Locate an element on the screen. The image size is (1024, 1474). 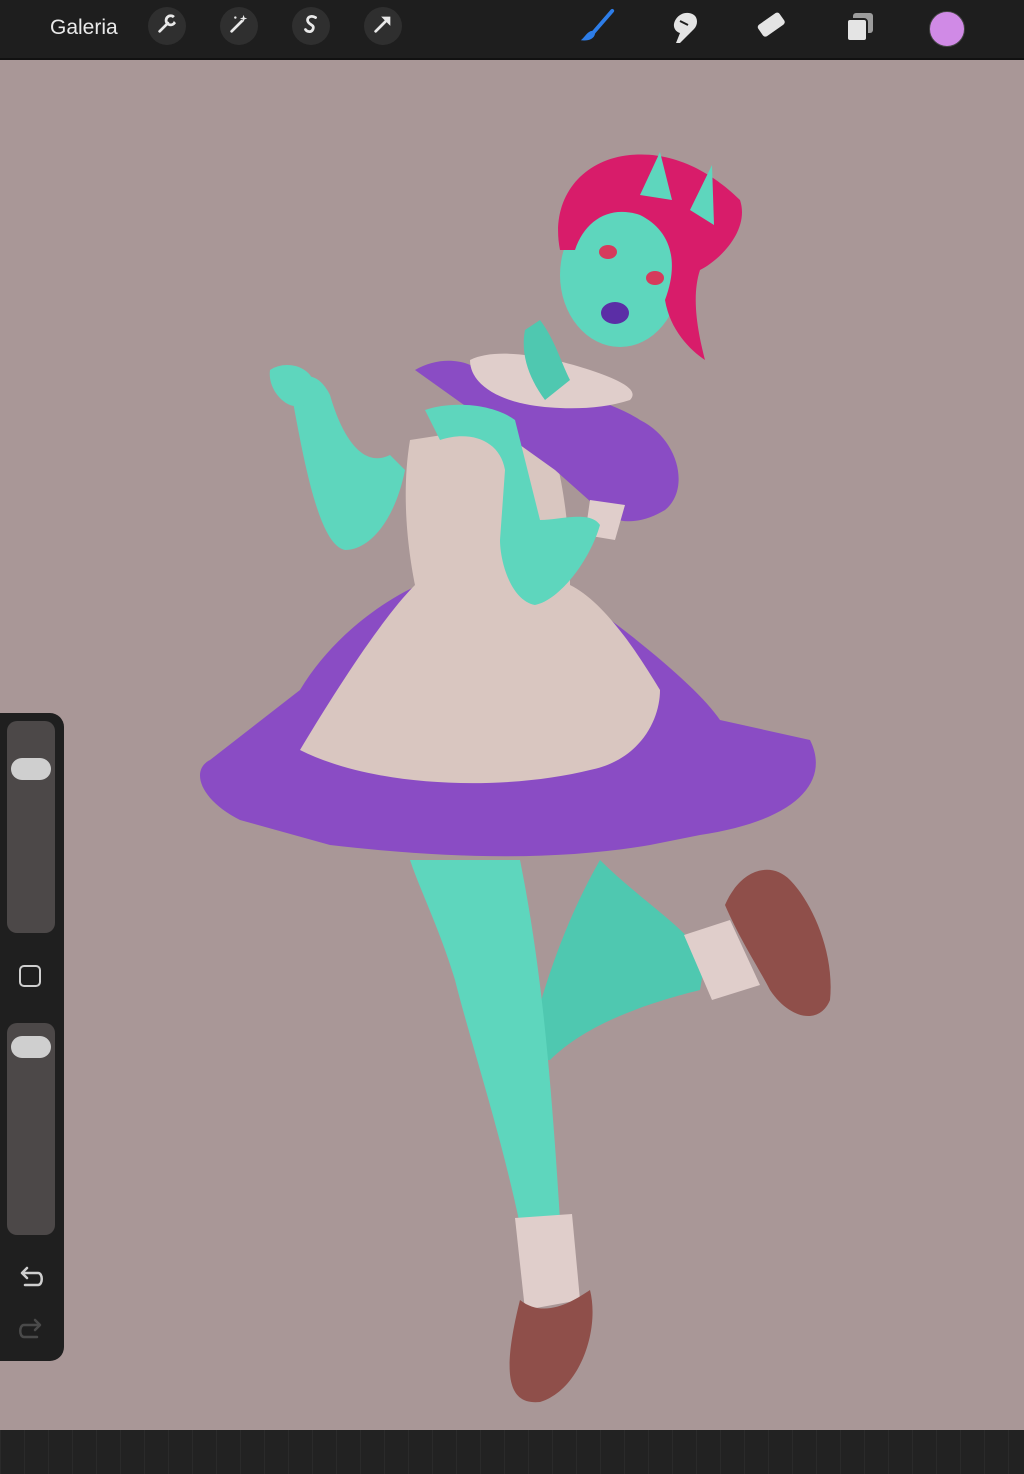
redo-icon is located at coordinates (31, 1333).